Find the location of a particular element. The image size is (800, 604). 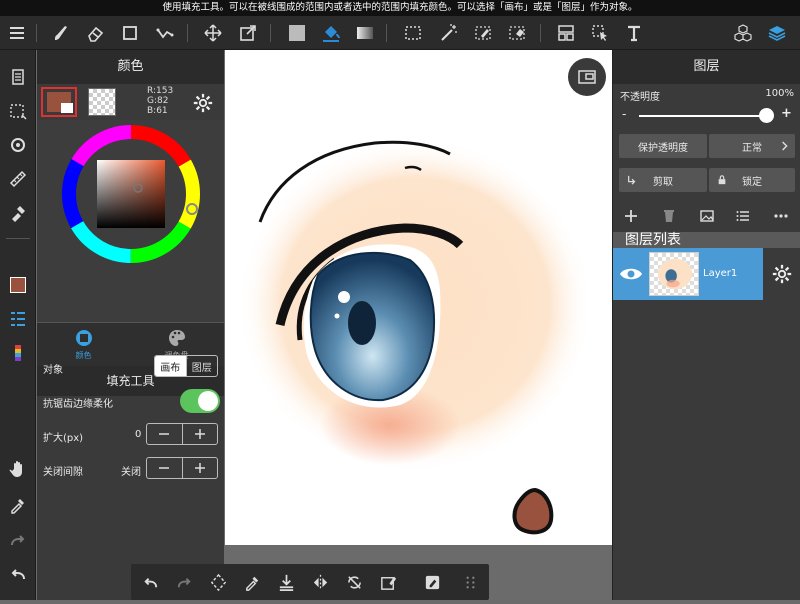

redo-button-icon is located at coordinates (184, 582).